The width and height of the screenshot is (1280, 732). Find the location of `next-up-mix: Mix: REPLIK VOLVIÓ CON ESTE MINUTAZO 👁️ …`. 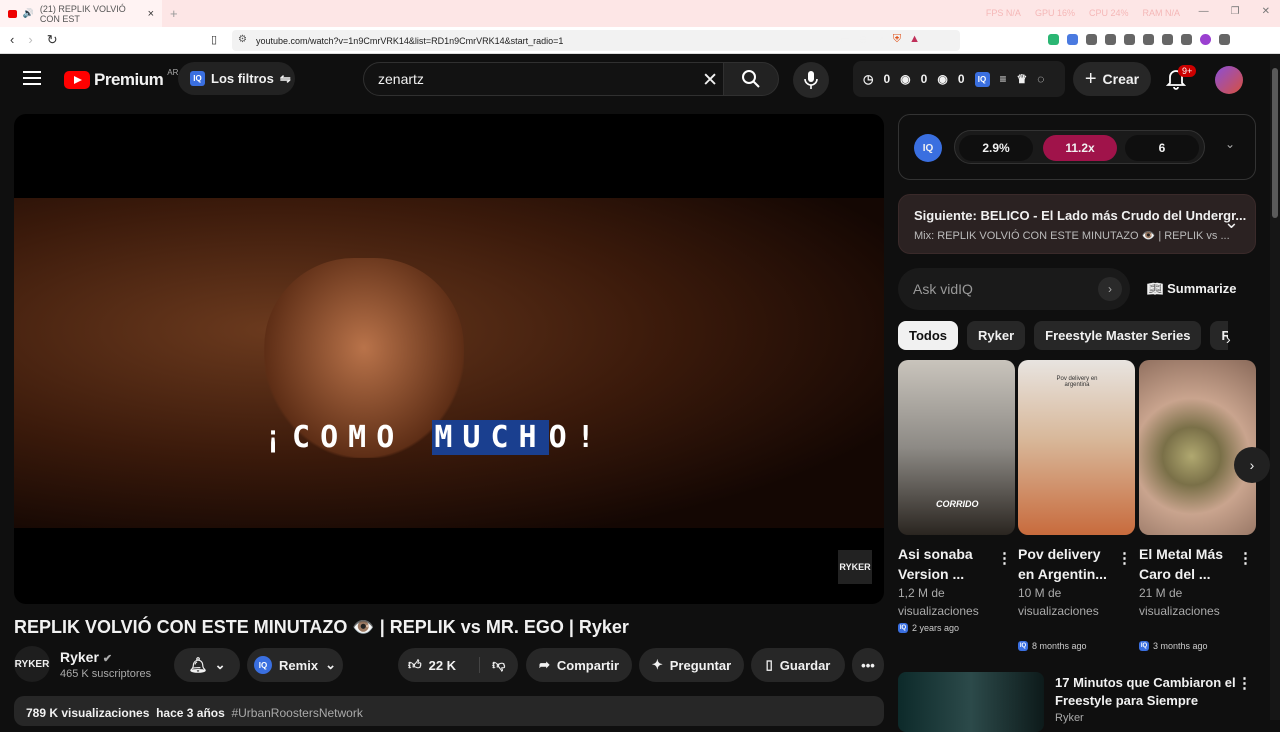

next-up-mix: Mix: REPLIK VOLVIÓ CON ESTE MINUTAZO 👁️ … is located at coordinates (1072, 236).